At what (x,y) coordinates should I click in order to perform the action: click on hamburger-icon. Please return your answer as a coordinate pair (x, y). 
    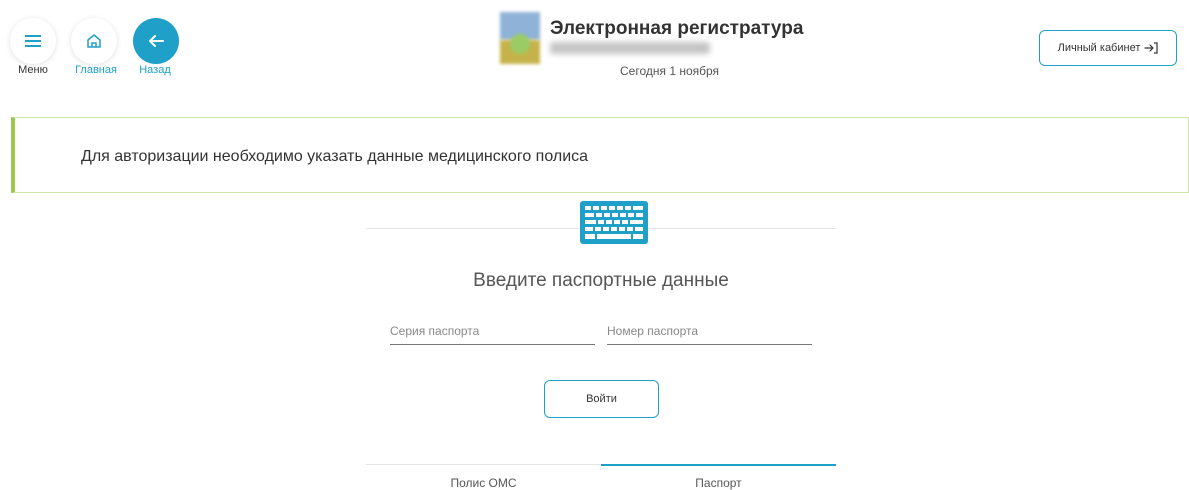
    Looking at the image, I should click on (33, 41).